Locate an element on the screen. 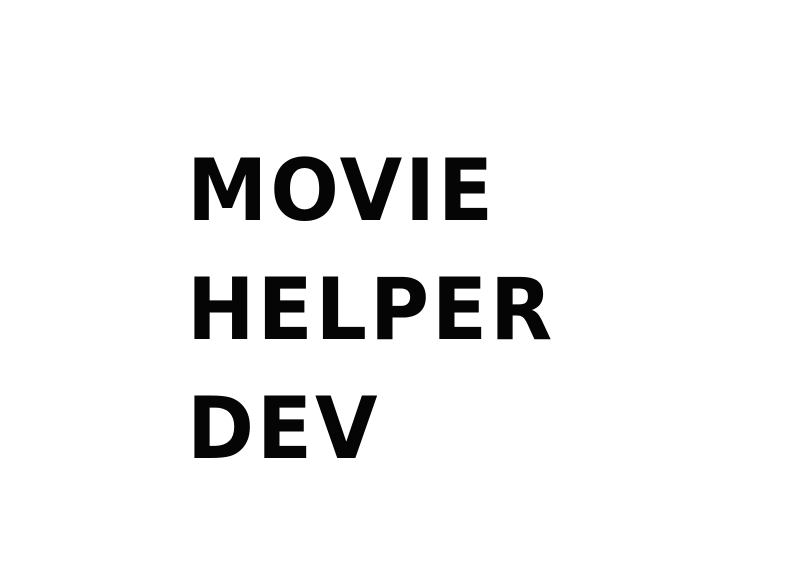 The image size is (788, 567). app-title-line-3: DEV is located at coordinates (284, 429).